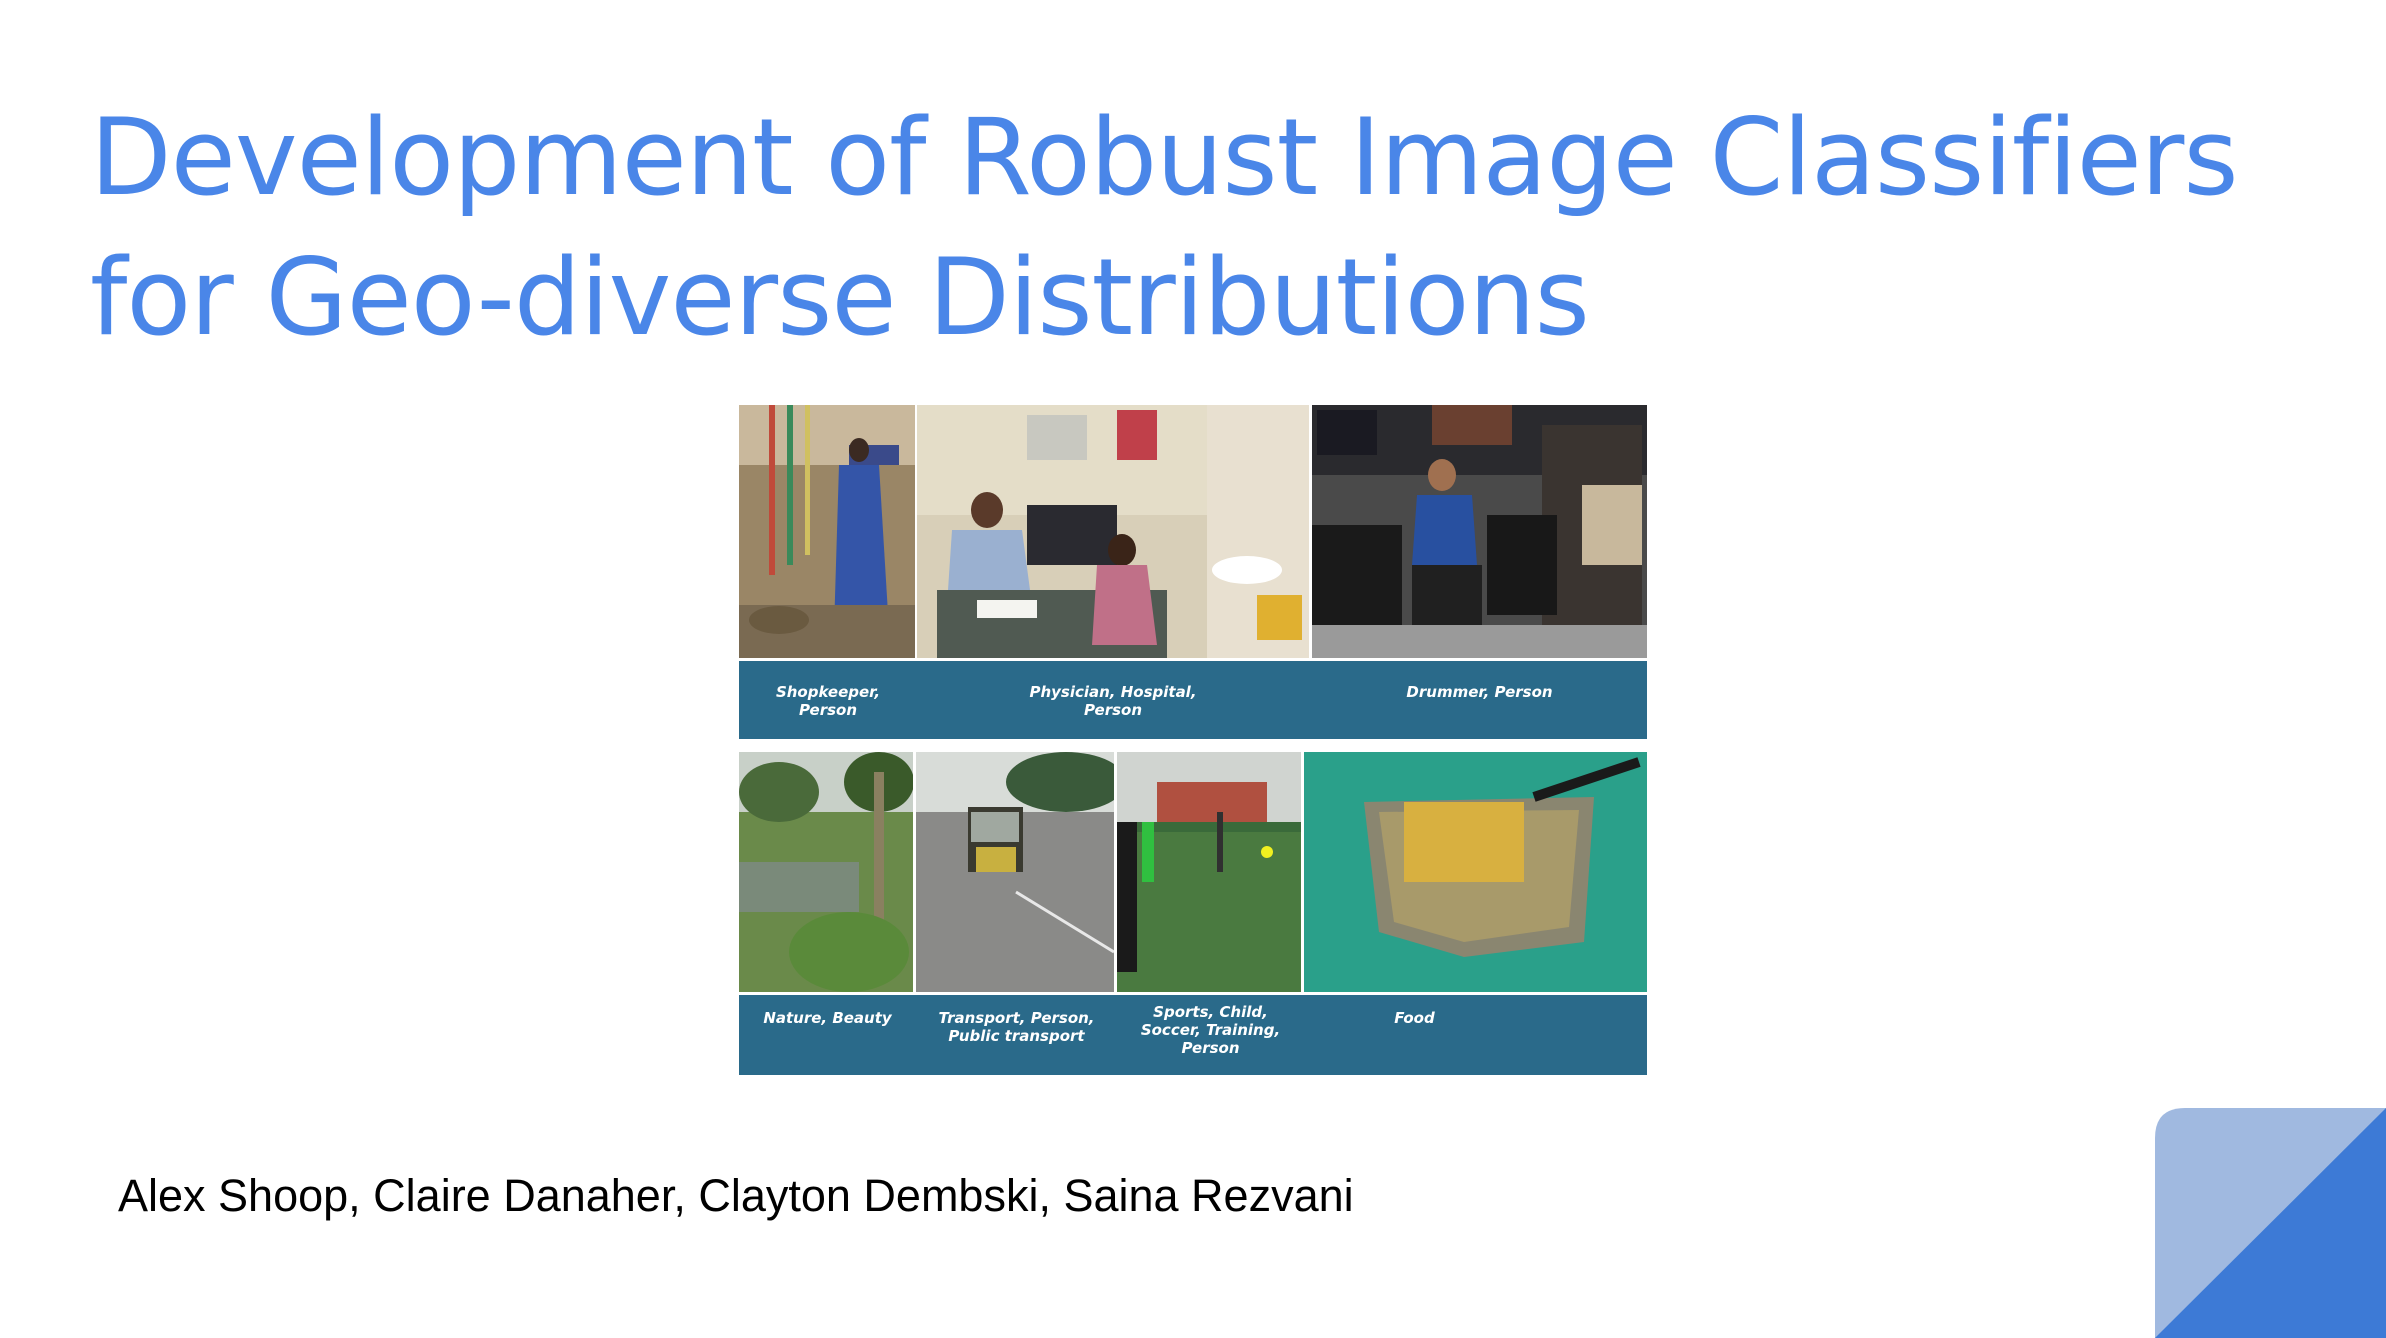 The width and height of the screenshot is (2386, 1338). Describe the element at coordinates (1113, 531) in the screenshot. I see `photo-physician` at that location.